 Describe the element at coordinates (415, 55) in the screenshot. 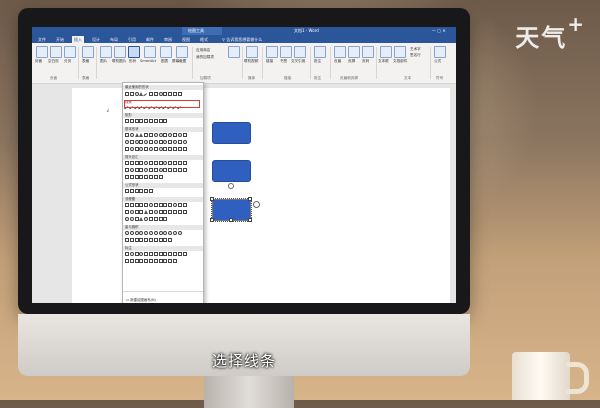

I see `signature-line-button: 签名行` at that location.